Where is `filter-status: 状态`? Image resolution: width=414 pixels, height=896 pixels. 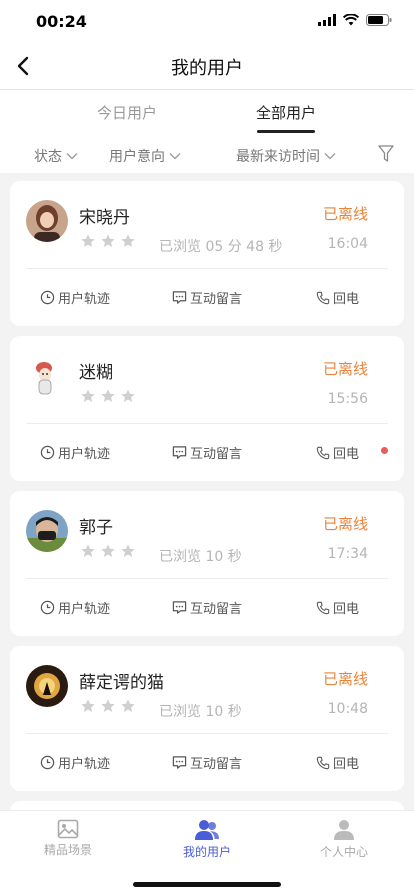
filter-status: 状态 is located at coordinates (56, 156).